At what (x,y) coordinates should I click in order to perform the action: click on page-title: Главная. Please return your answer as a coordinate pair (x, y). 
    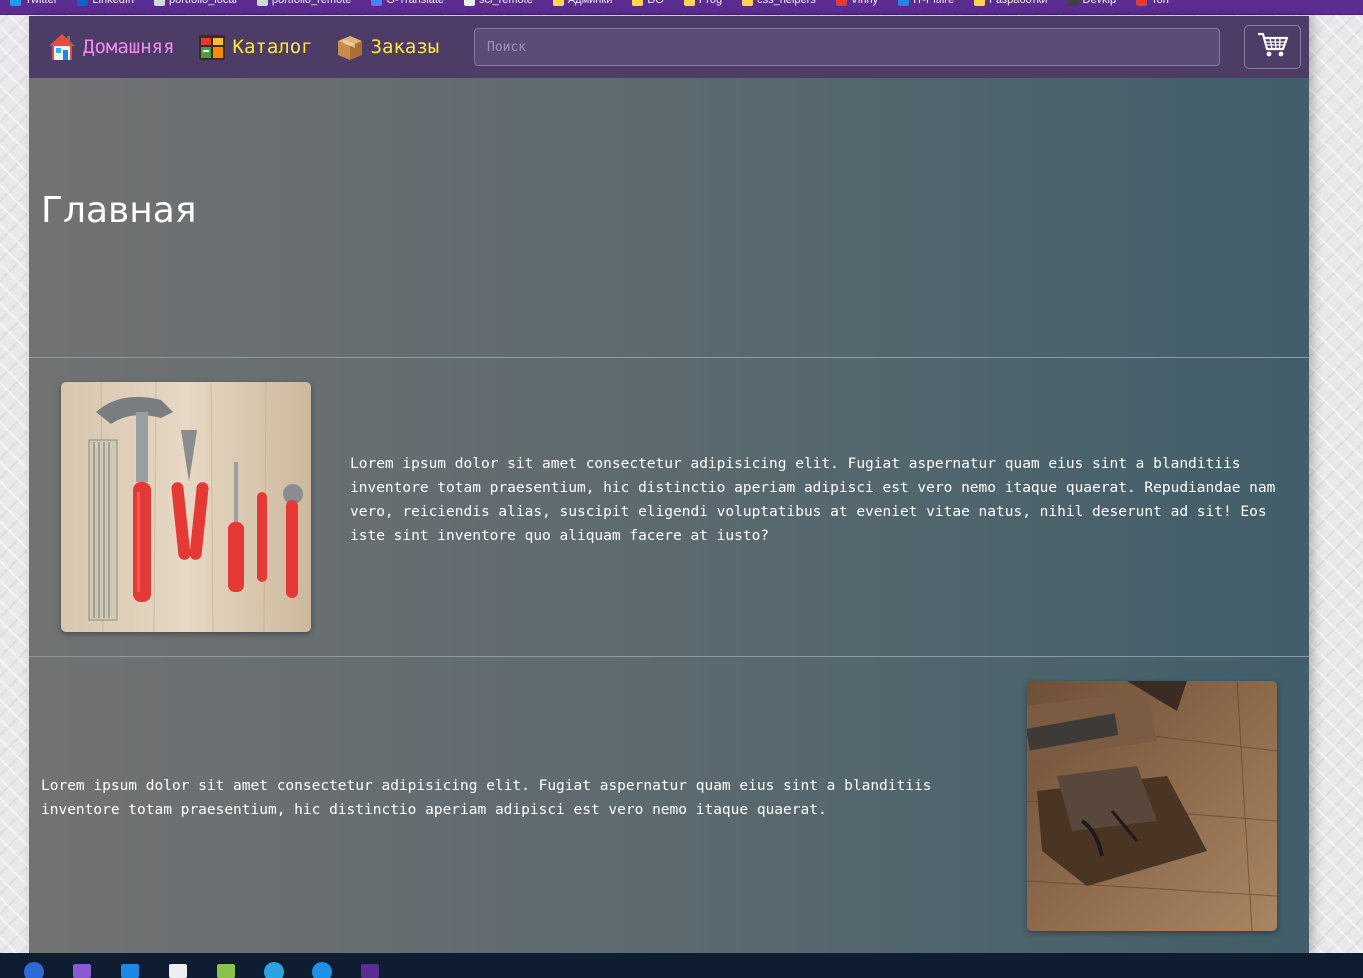
    Looking at the image, I should click on (119, 210).